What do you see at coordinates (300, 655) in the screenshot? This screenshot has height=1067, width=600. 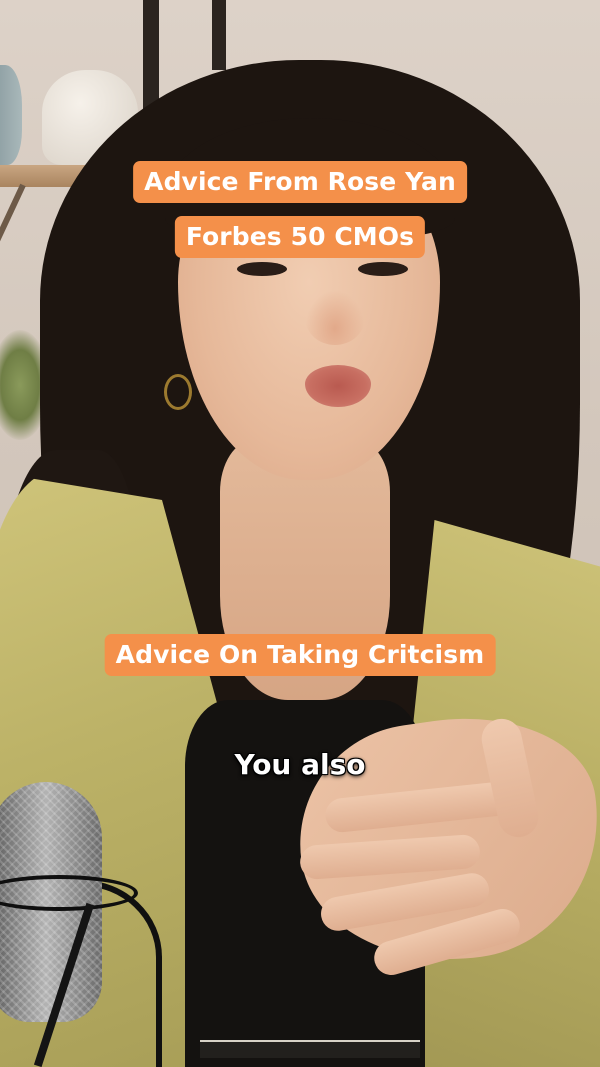 I see `topic-caption-badge: Advice On Taking Critcism` at bounding box center [300, 655].